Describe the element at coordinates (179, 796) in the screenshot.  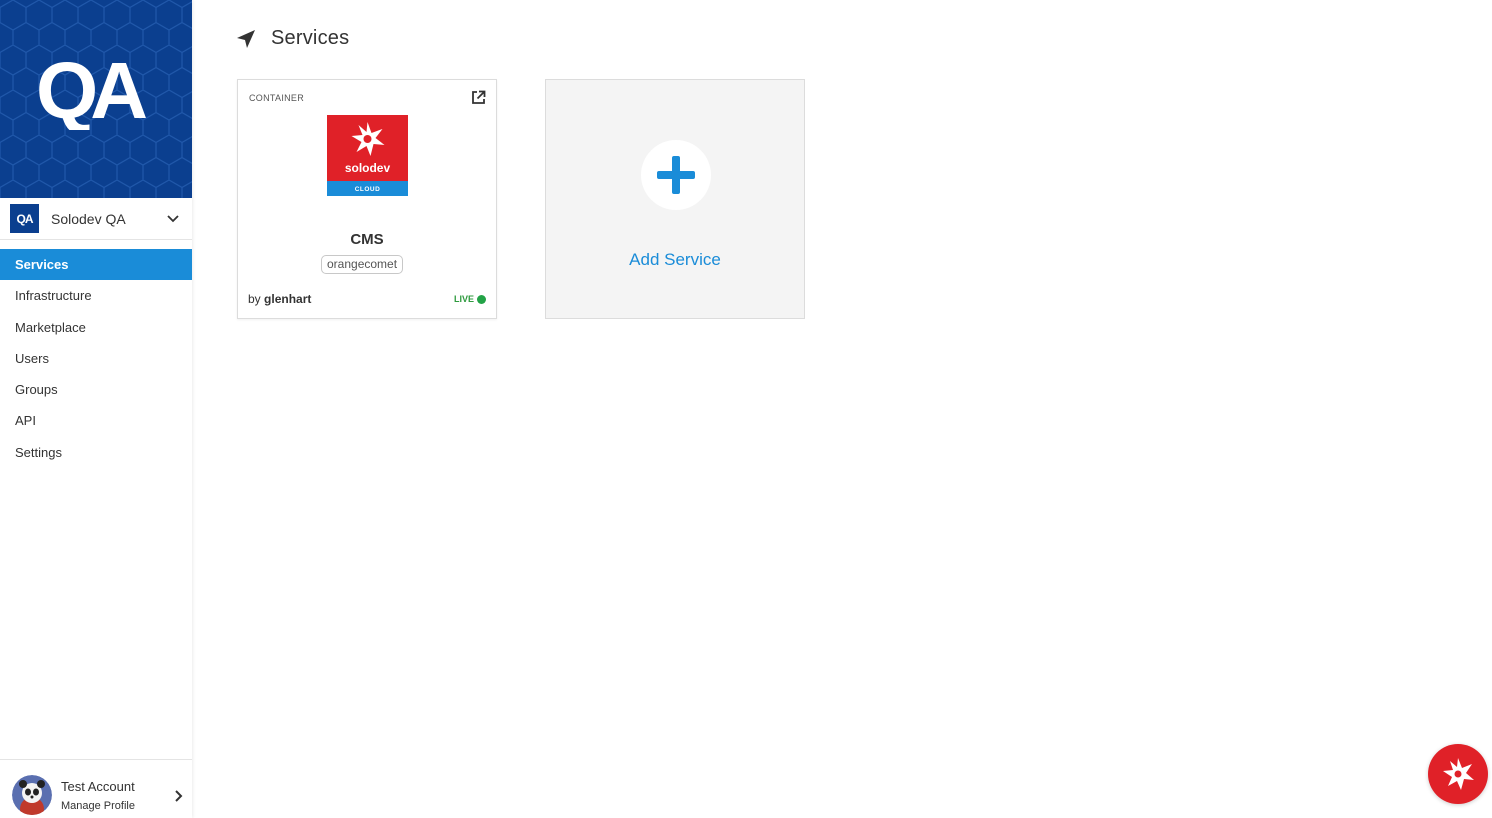
I see `chevron-right-icon` at that location.